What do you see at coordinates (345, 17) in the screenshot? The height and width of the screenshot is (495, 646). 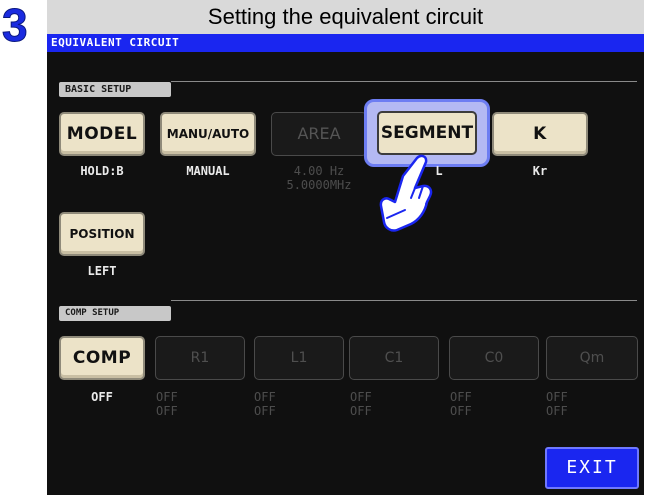 I see `step-heading: Setting the equivalent circuit` at bounding box center [345, 17].